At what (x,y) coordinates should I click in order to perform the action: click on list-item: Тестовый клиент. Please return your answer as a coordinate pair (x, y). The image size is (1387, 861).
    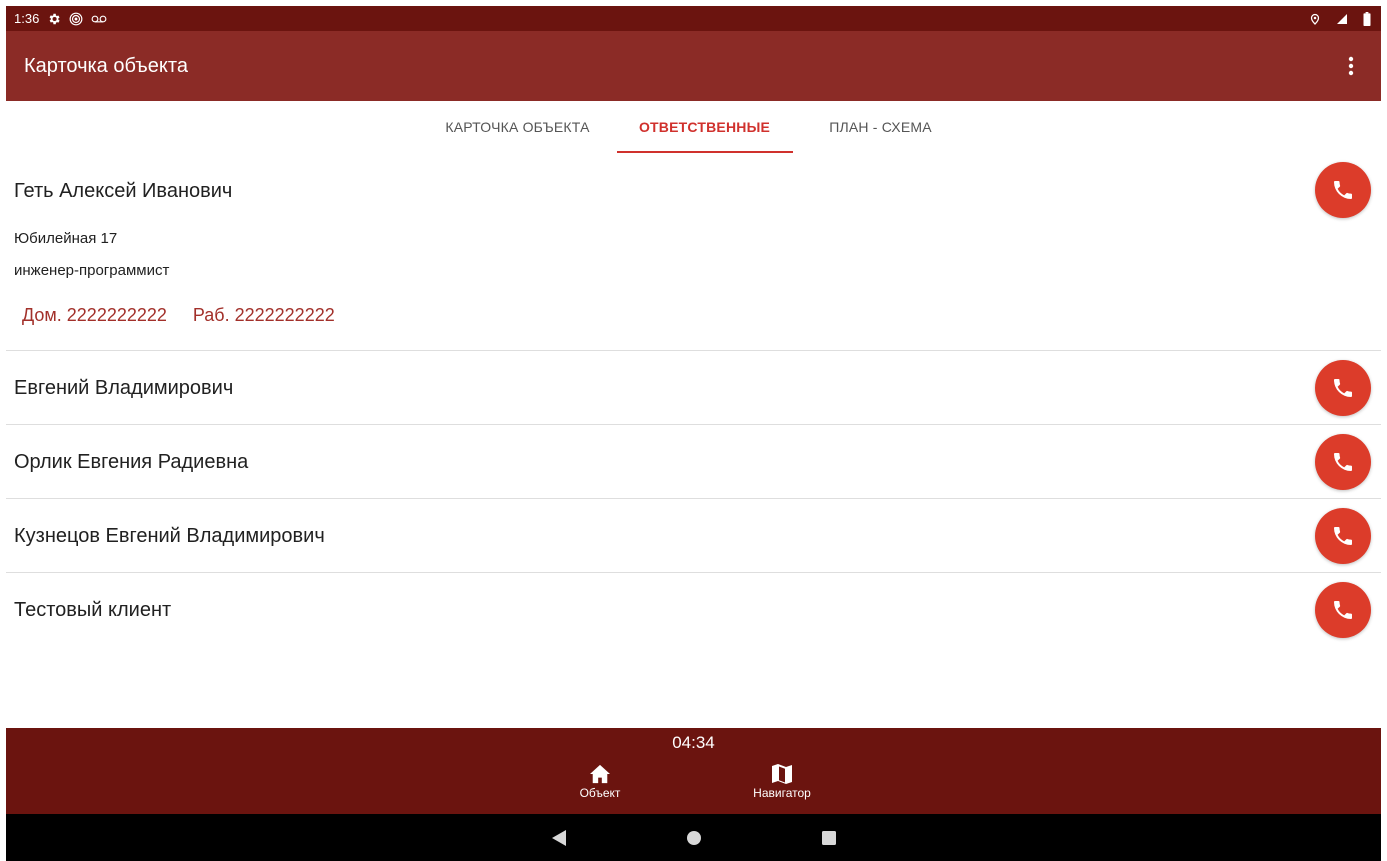
    Looking at the image, I should click on (693, 609).